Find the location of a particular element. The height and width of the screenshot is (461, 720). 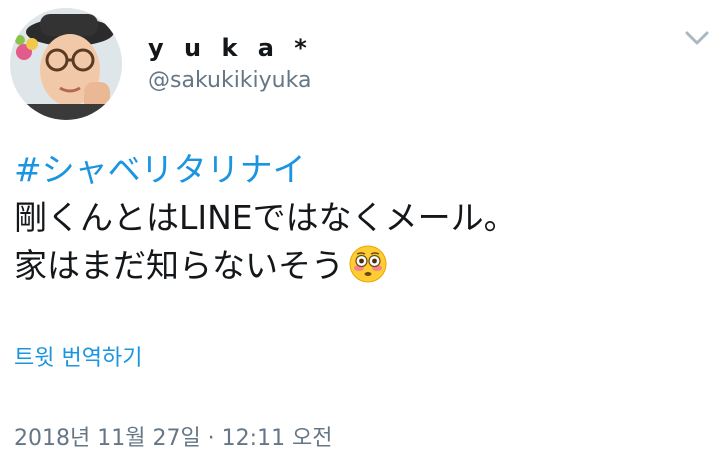

chevron-down-icon is located at coordinates (697, 38).